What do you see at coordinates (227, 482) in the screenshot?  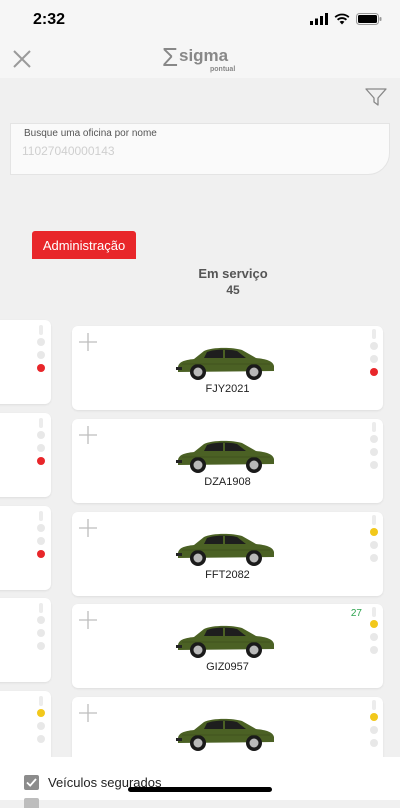 I see `vehicle-plate: DZA1908` at bounding box center [227, 482].